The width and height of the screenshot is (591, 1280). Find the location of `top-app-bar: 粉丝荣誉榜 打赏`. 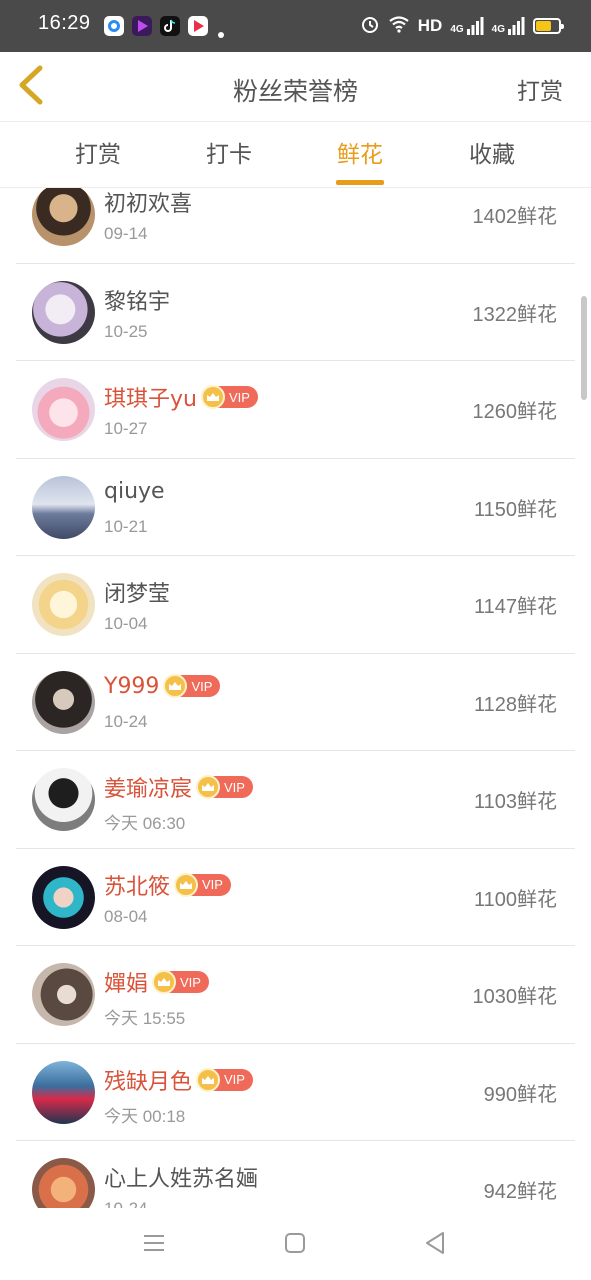

top-app-bar: 粉丝荣誉榜 打赏 is located at coordinates (295, 87).